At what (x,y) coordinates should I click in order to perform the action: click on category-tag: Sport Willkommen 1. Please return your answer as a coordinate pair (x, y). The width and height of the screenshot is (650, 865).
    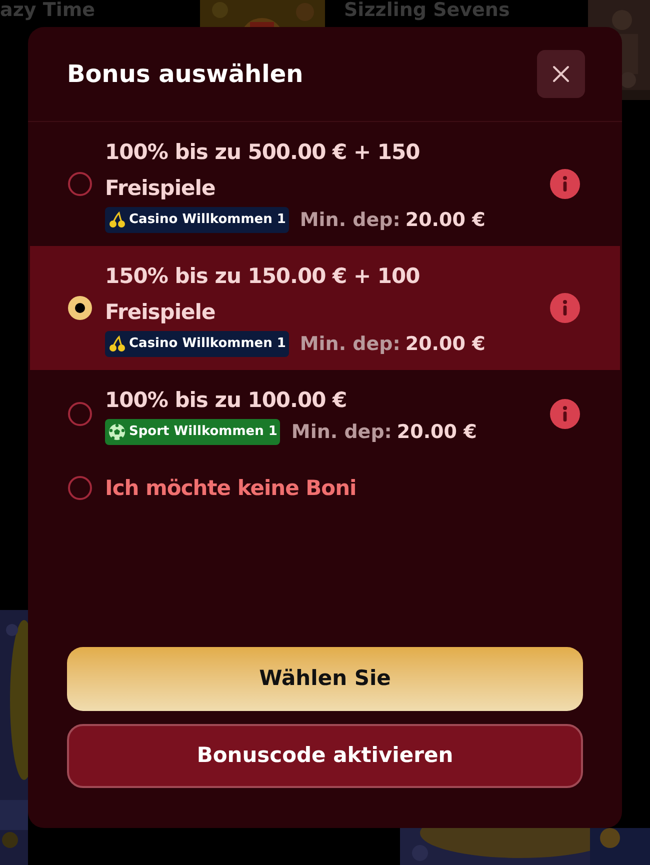
    Looking at the image, I should click on (192, 432).